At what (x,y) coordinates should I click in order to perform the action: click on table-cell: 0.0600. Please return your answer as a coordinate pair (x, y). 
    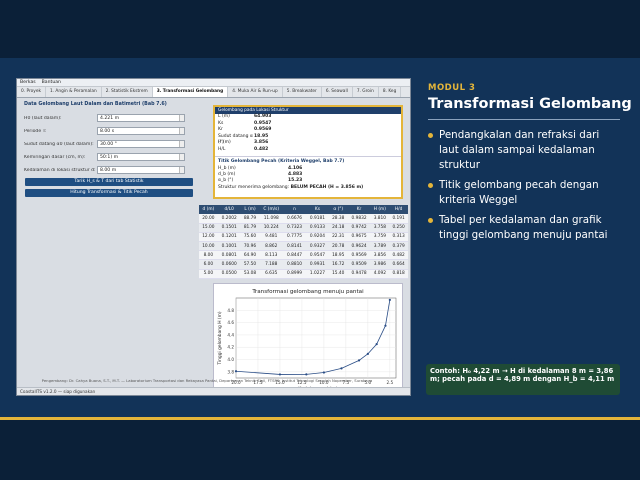
    Looking at the image, I should click on (229, 264).